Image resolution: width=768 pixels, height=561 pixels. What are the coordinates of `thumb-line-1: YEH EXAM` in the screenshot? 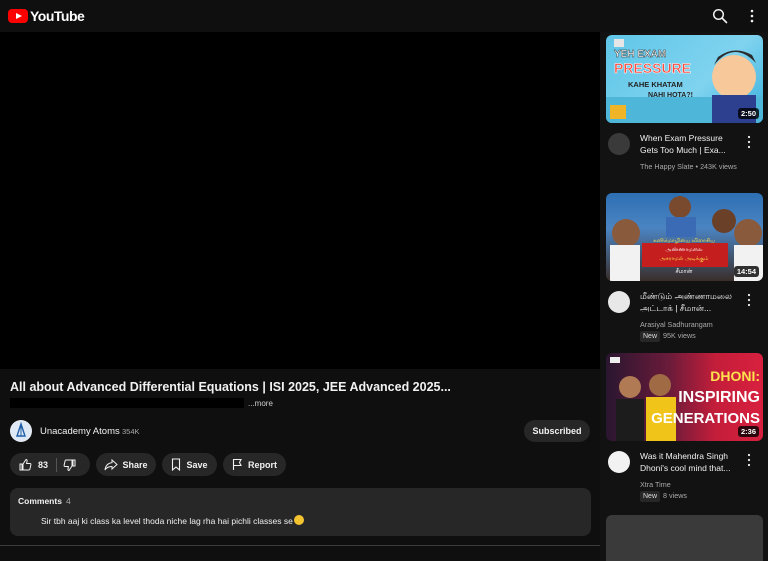 It's located at (640, 54).